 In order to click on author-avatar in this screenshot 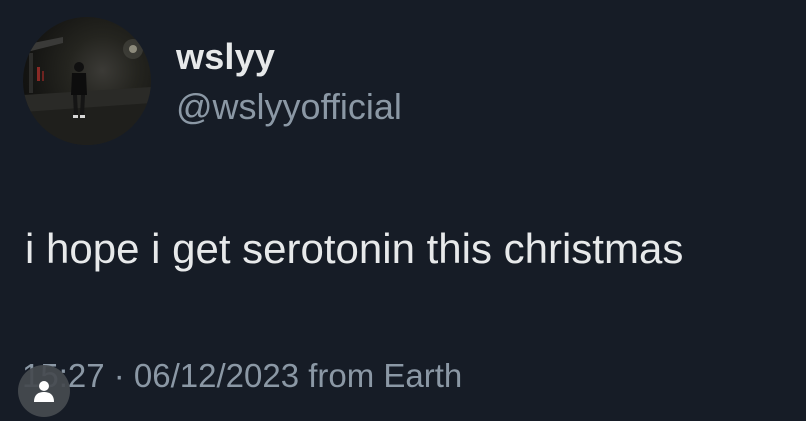, I will do `click(87, 81)`.